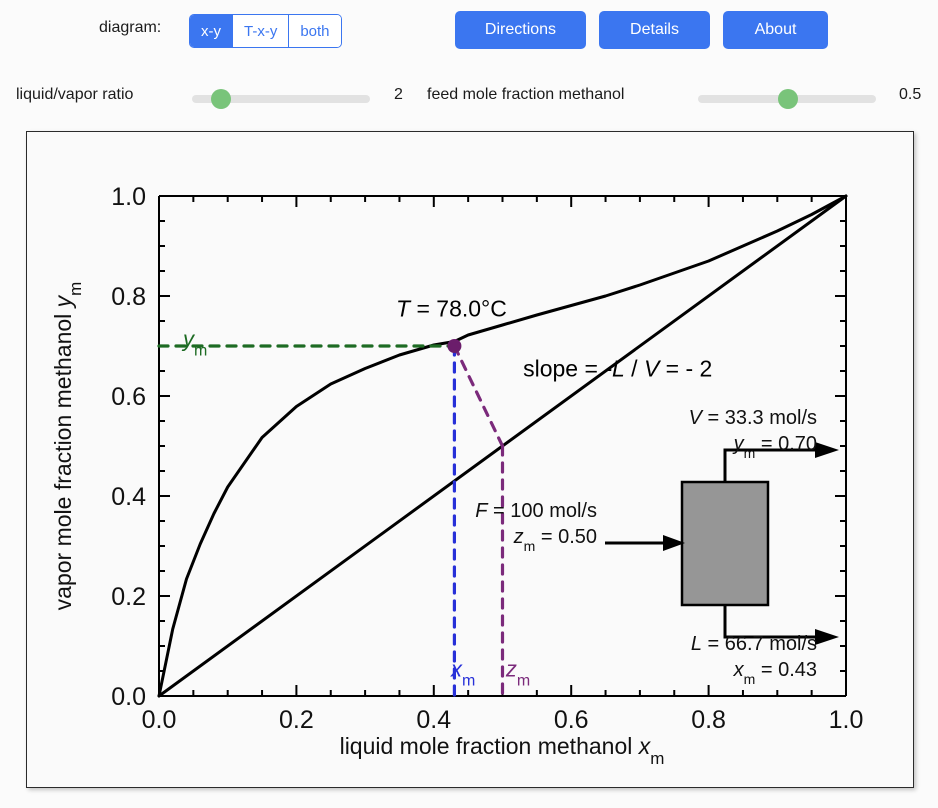  What do you see at coordinates (75, 94) in the screenshot?
I see `liquid-vapor-ratio-label: liquid/vapor ratio` at bounding box center [75, 94].